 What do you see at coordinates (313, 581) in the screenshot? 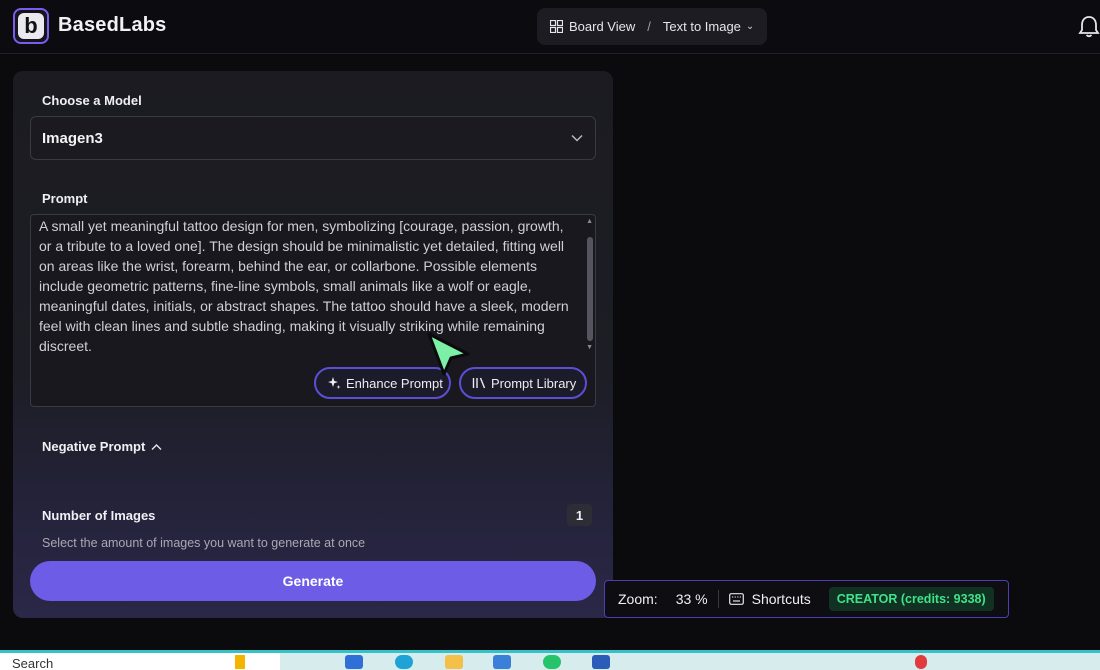
I see `generate-button: Generate` at bounding box center [313, 581].